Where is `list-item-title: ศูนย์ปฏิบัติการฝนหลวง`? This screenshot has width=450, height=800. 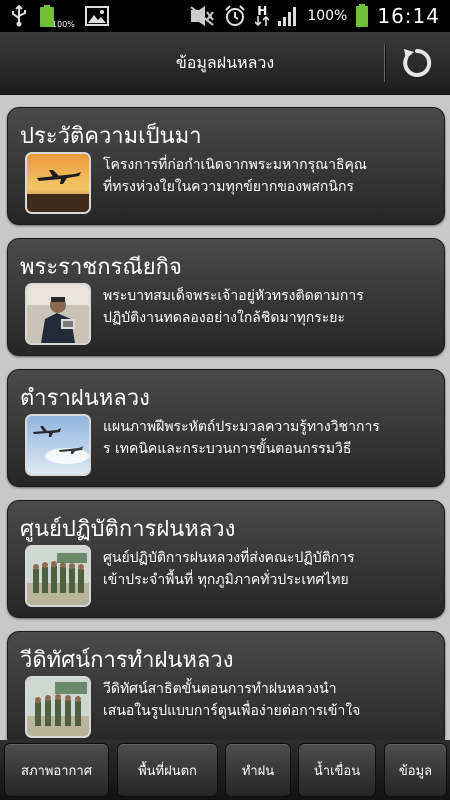
list-item-title: ศูนย์ปฏิบัติการฝนหลวง is located at coordinates (128, 529).